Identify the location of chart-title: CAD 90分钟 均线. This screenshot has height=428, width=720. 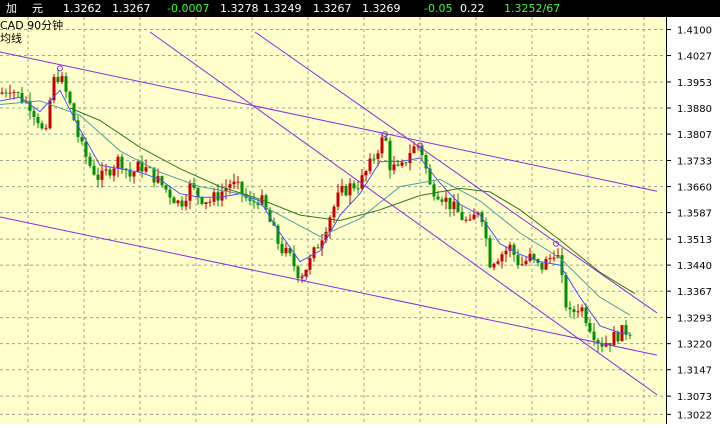
(31, 32).